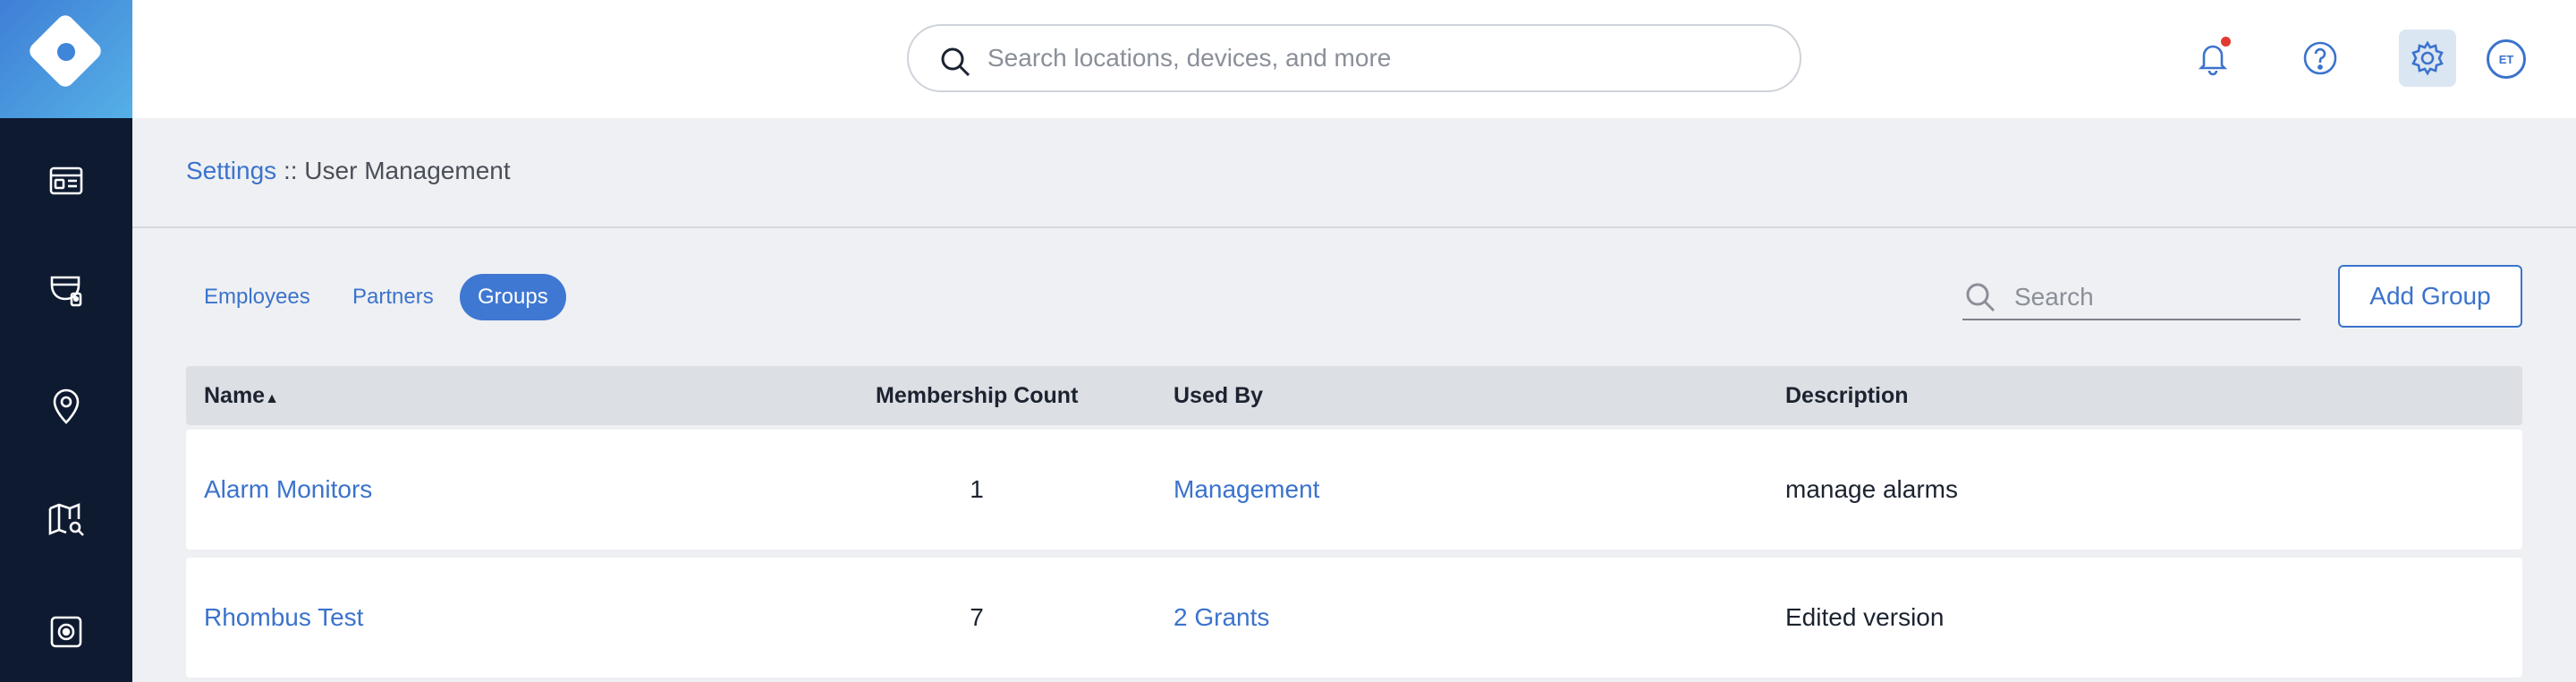 Image resolution: width=2576 pixels, height=682 pixels. Describe the element at coordinates (283, 618) in the screenshot. I see `group-name-link: Rhombus Test` at that location.